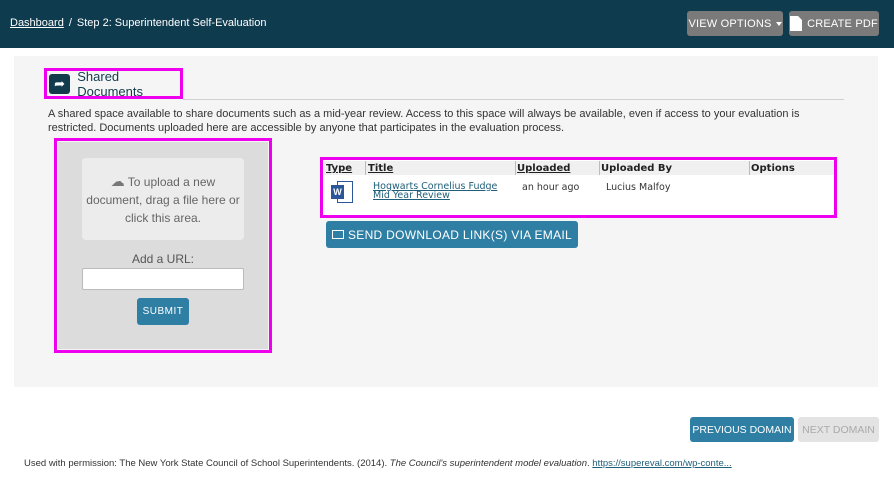  I want to click on column-header-uploaded-by: Uploaded By, so click(637, 168).